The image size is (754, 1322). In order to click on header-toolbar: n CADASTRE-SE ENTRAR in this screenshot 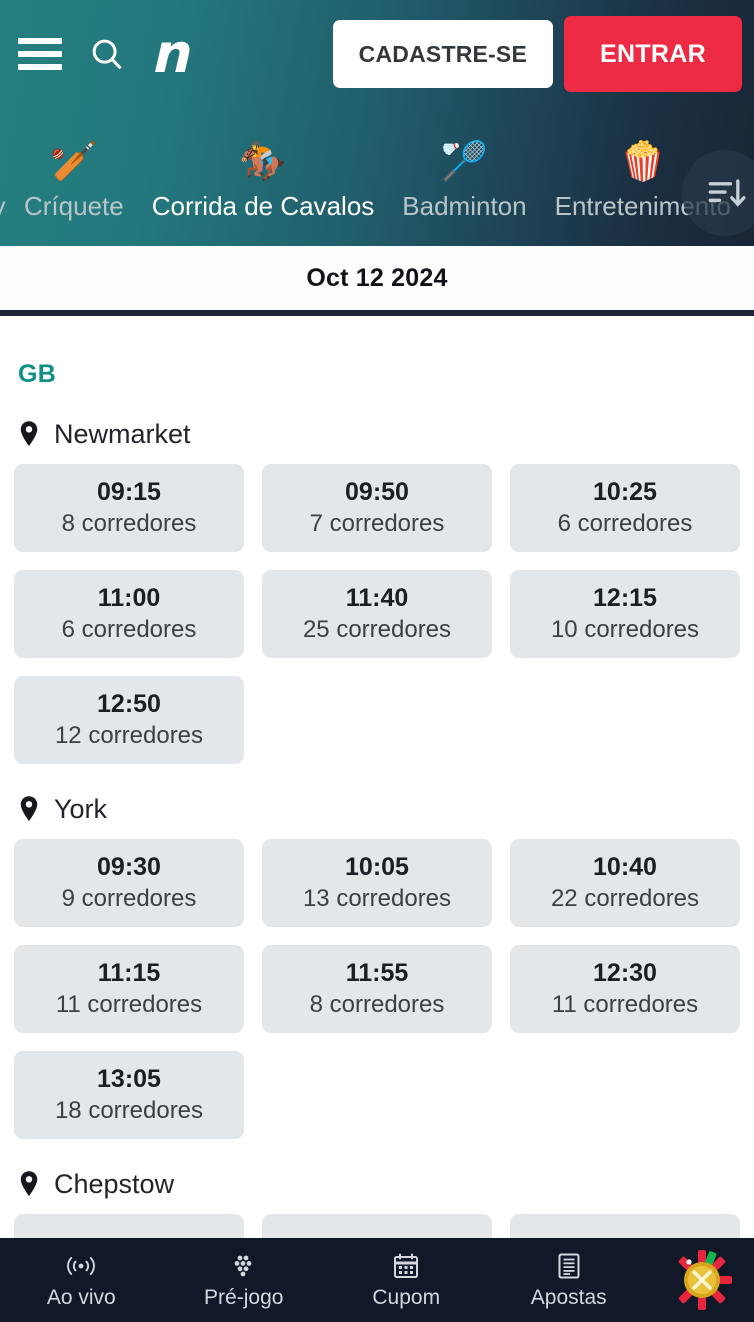, I will do `click(377, 54)`.